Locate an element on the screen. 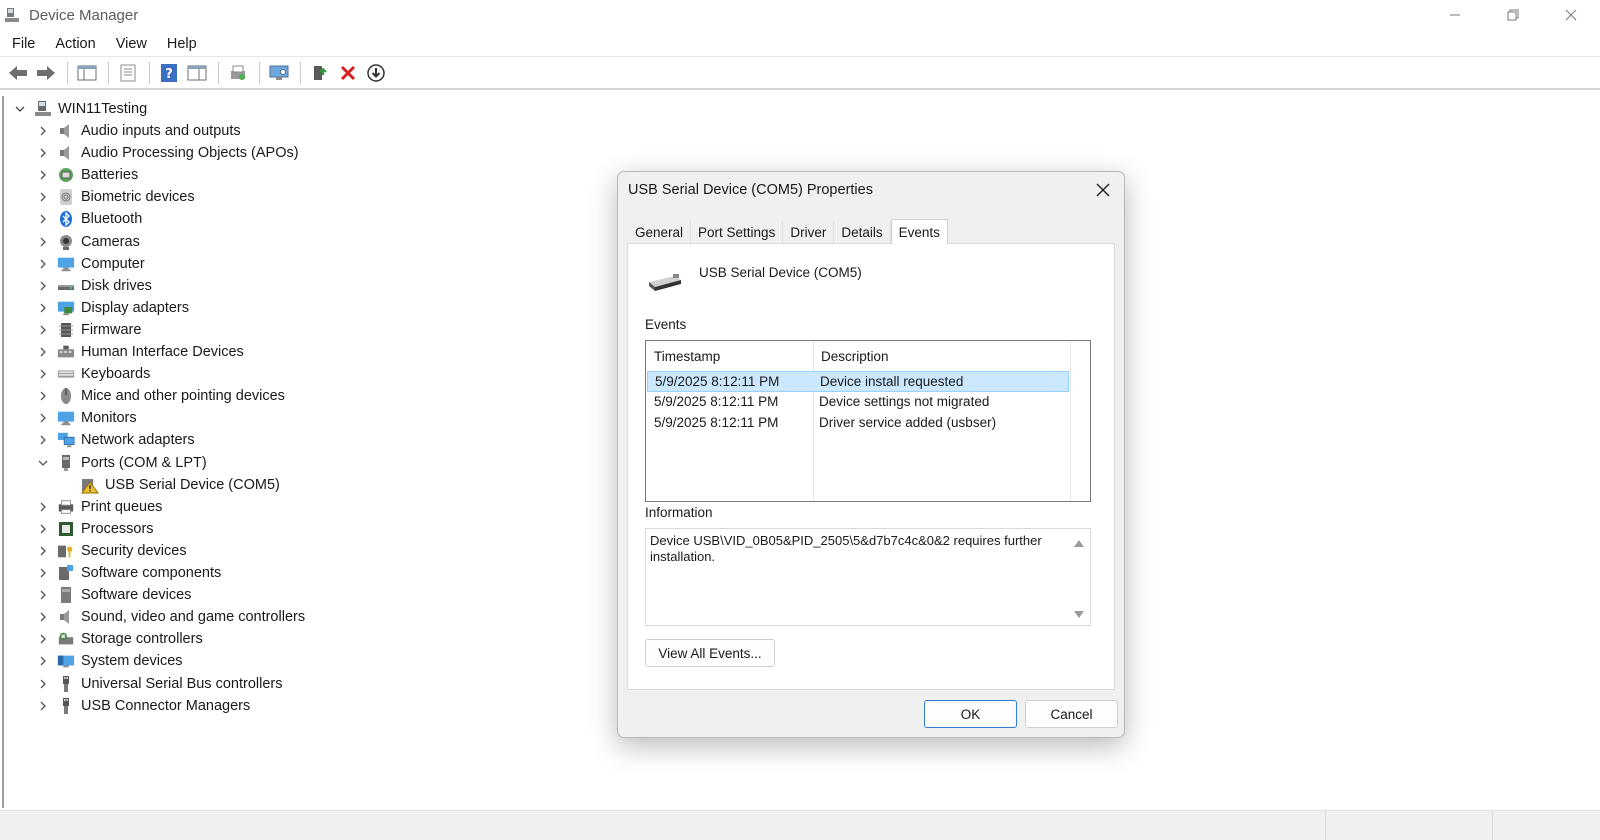 This screenshot has width=1600, height=840. tree-item-ports-com-lpt: Ports (COM & LPT) is located at coordinates (121, 463).